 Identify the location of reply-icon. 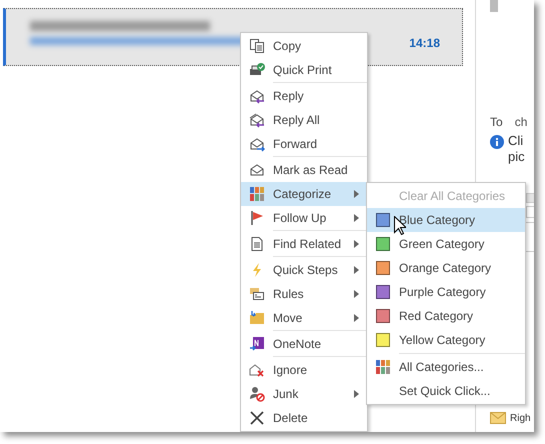
(257, 96).